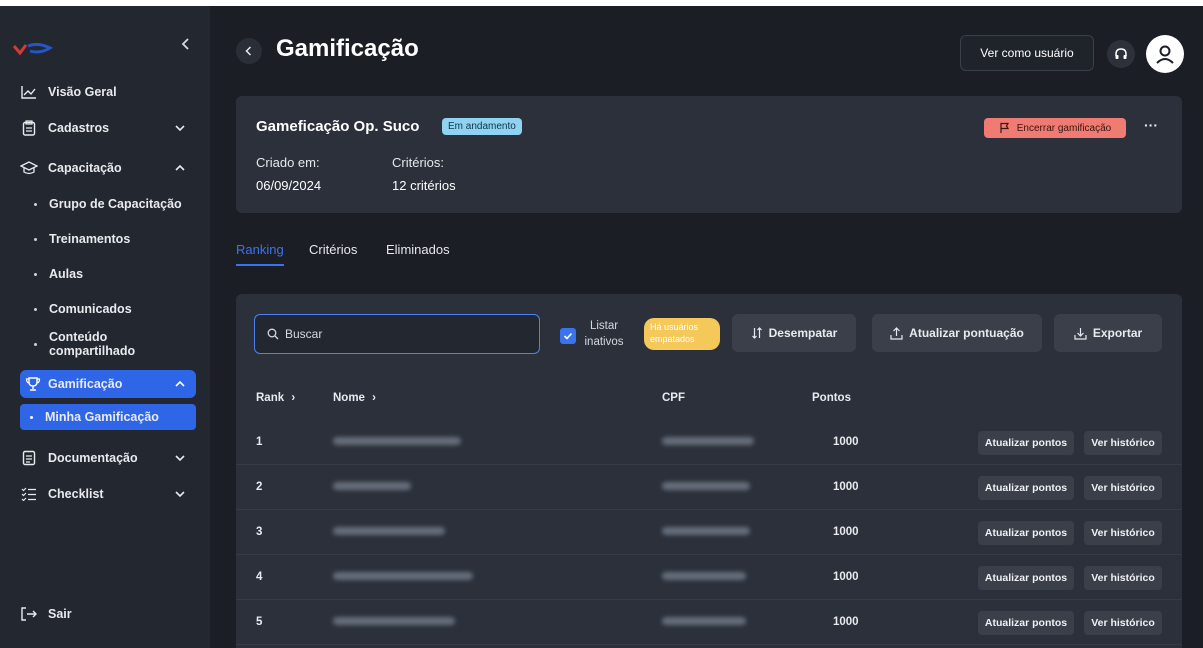  Describe the element at coordinates (180, 167) in the screenshot. I see `chevron-up-icon` at that location.